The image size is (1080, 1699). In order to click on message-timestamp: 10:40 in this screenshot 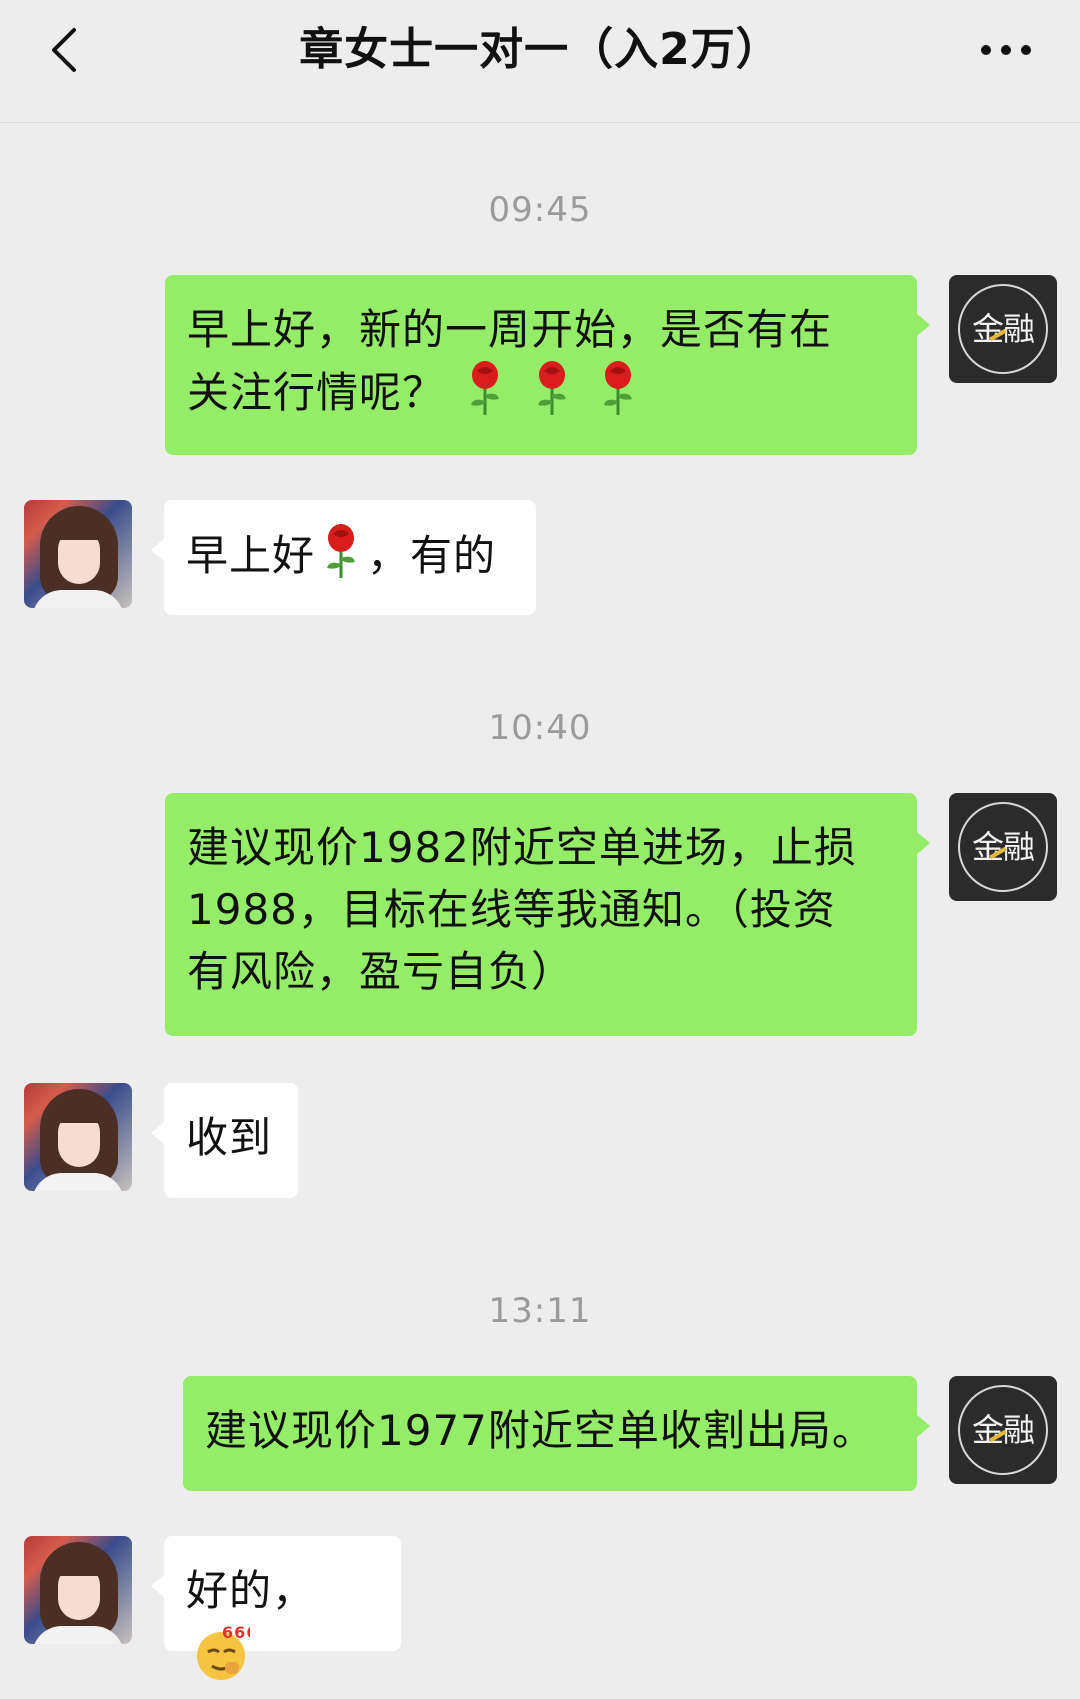, I will do `click(540, 728)`.